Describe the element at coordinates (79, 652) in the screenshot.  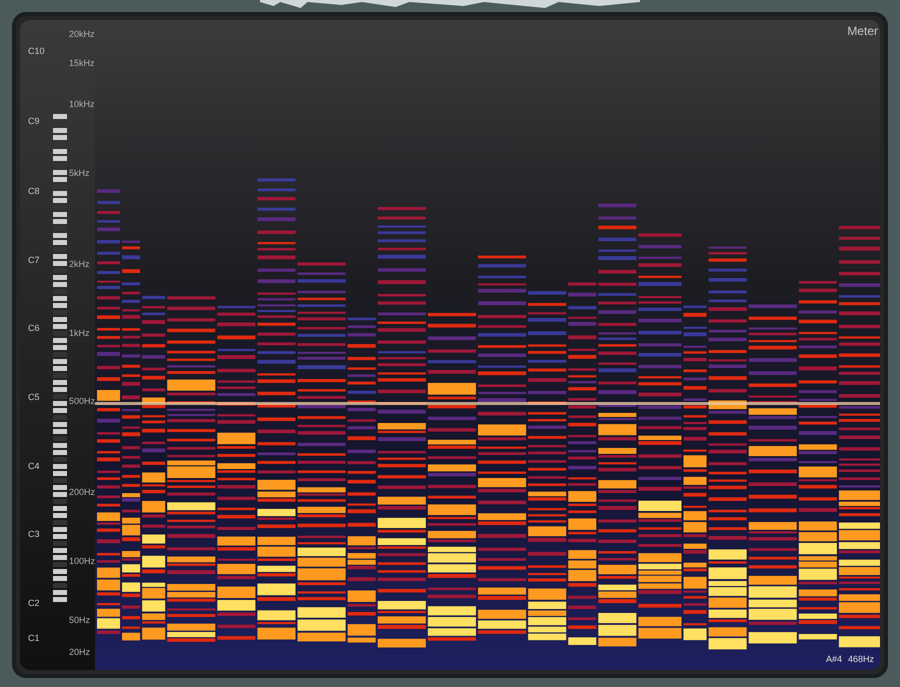
I see `frequency-label: 20Hz` at that location.